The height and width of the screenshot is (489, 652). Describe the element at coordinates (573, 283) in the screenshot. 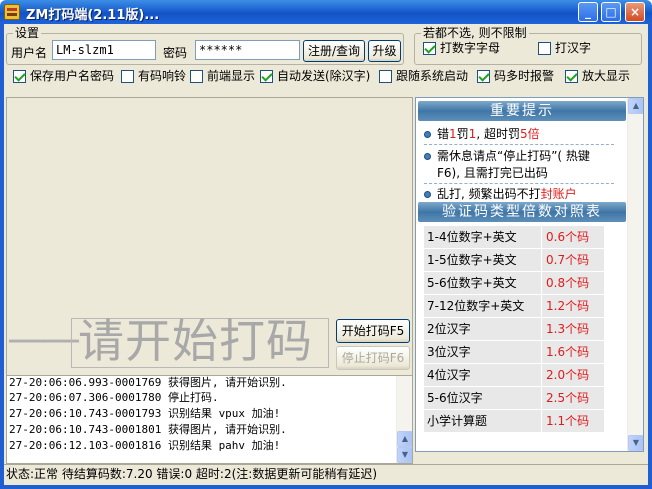

I see `table-cell-value: 0.8个码` at that location.